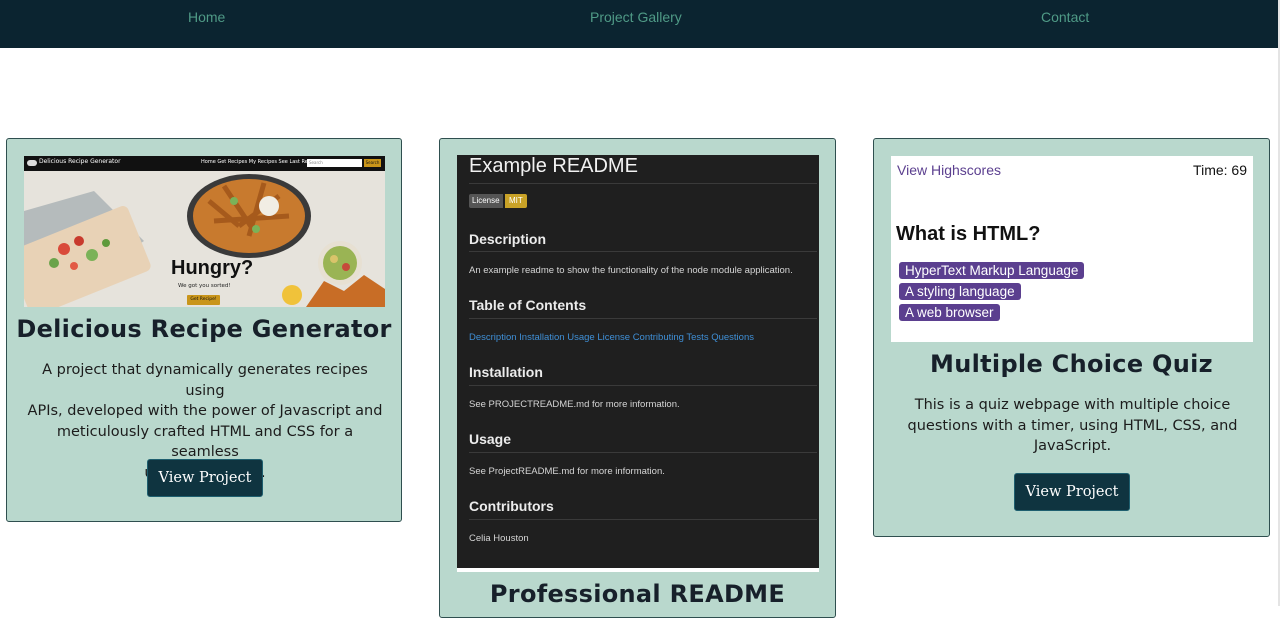 This screenshot has width=1280, height=618. I want to click on section-heading: Description, so click(508, 239).